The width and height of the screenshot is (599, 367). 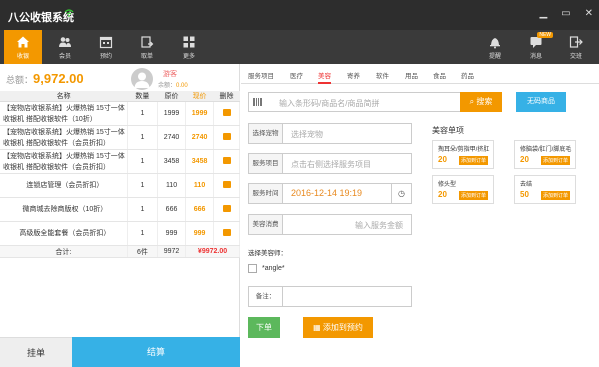 What do you see at coordinates (442, 159) in the screenshot?
I see `service-price: 20` at bounding box center [442, 159].